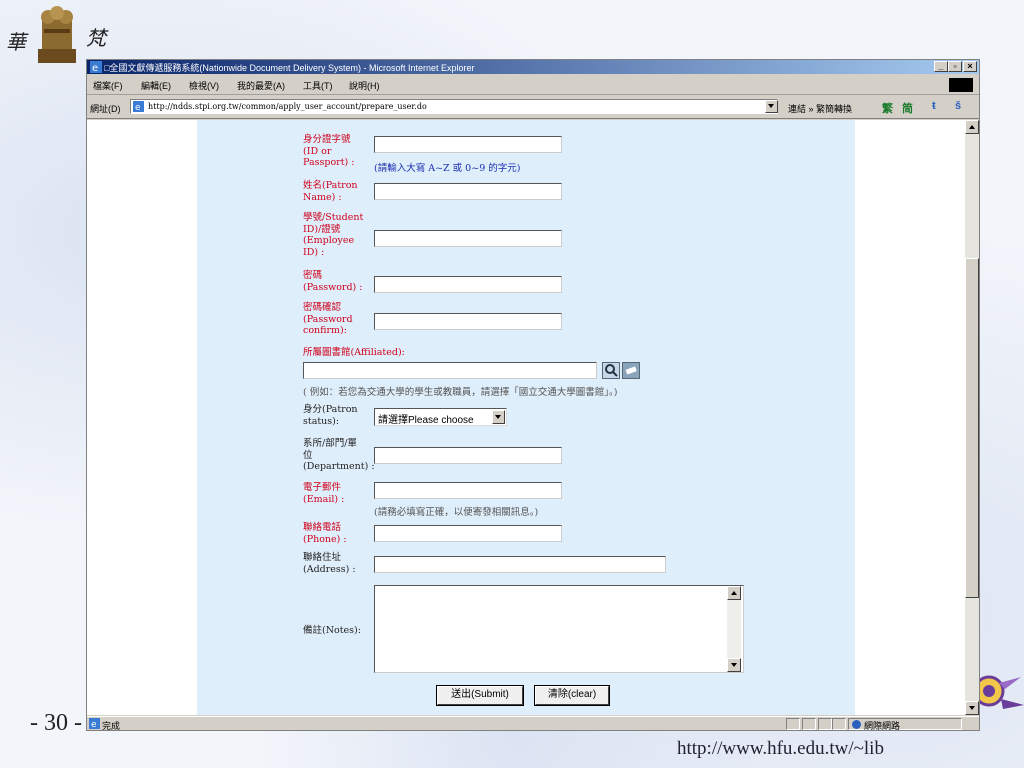 The height and width of the screenshot is (768, 1024). What do you see at coordinates (330, 191) in the screenshot?
I see `name-label: 姓名(Patron Name) :` at bounding box center [330, 191].